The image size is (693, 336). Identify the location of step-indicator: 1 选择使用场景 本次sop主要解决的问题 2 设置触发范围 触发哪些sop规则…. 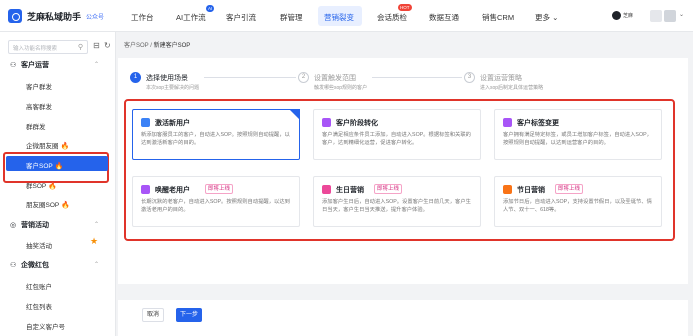
(405, 83).